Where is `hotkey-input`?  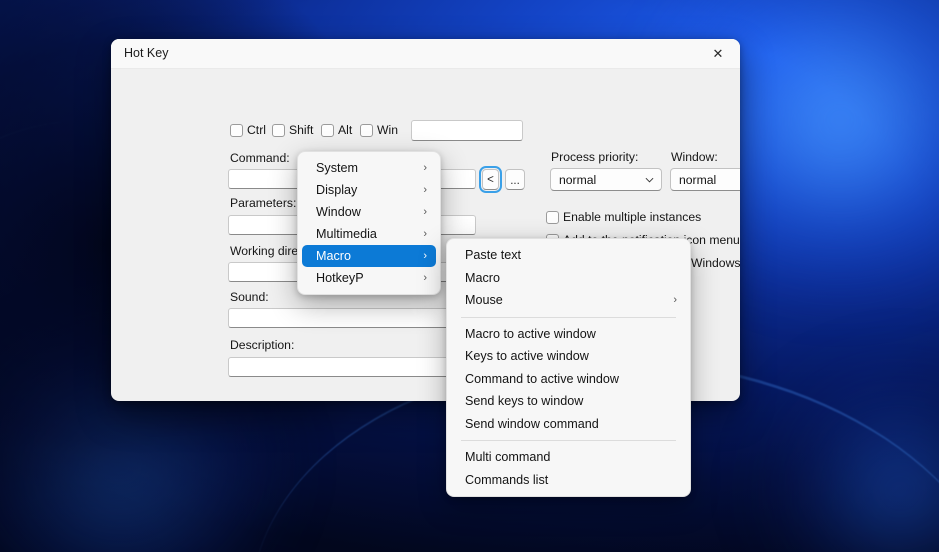 hotkey-input is located at coordinates (467, 130).